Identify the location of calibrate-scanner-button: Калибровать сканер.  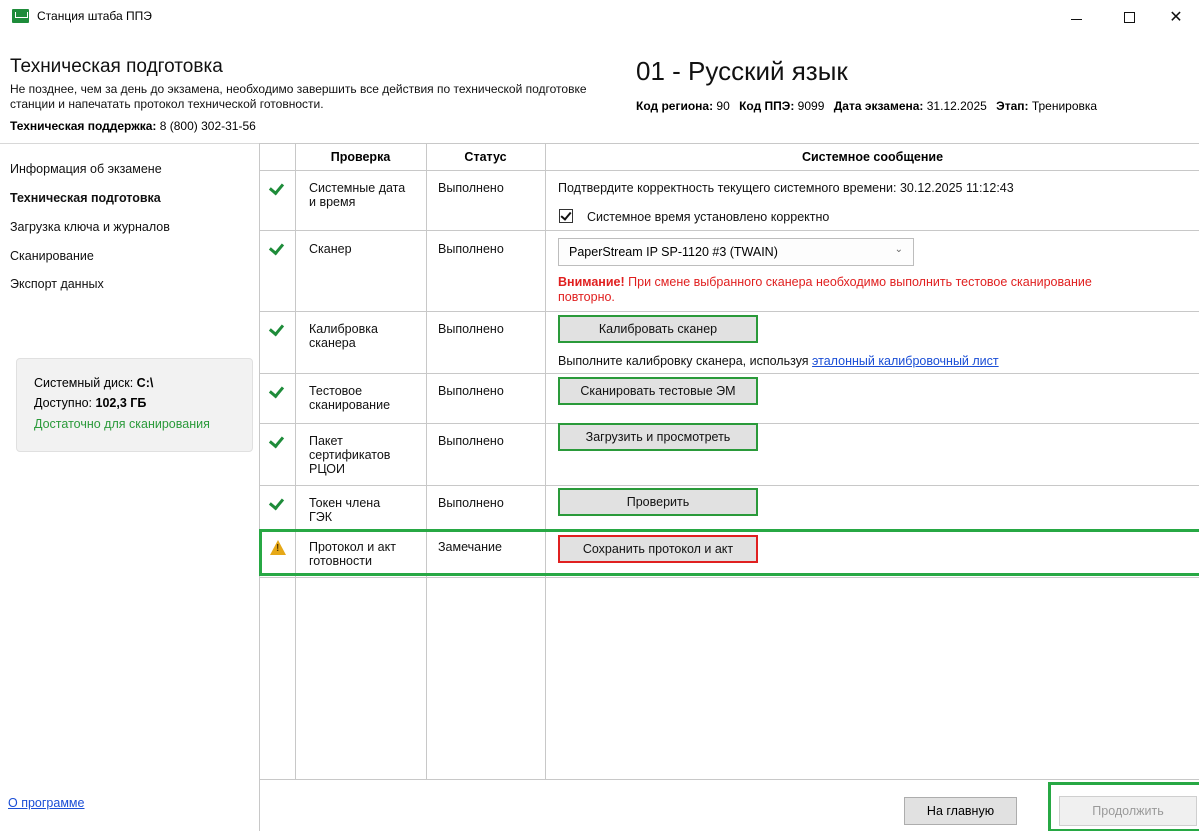
(658, 329).